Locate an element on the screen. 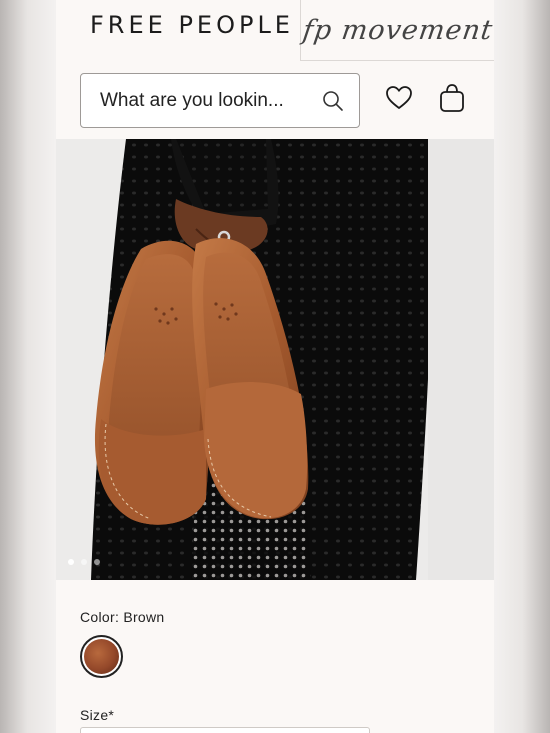 Image resolution: width=550 pixels, height=733 pixels. heart-icon is located at coordinates (399, 98).